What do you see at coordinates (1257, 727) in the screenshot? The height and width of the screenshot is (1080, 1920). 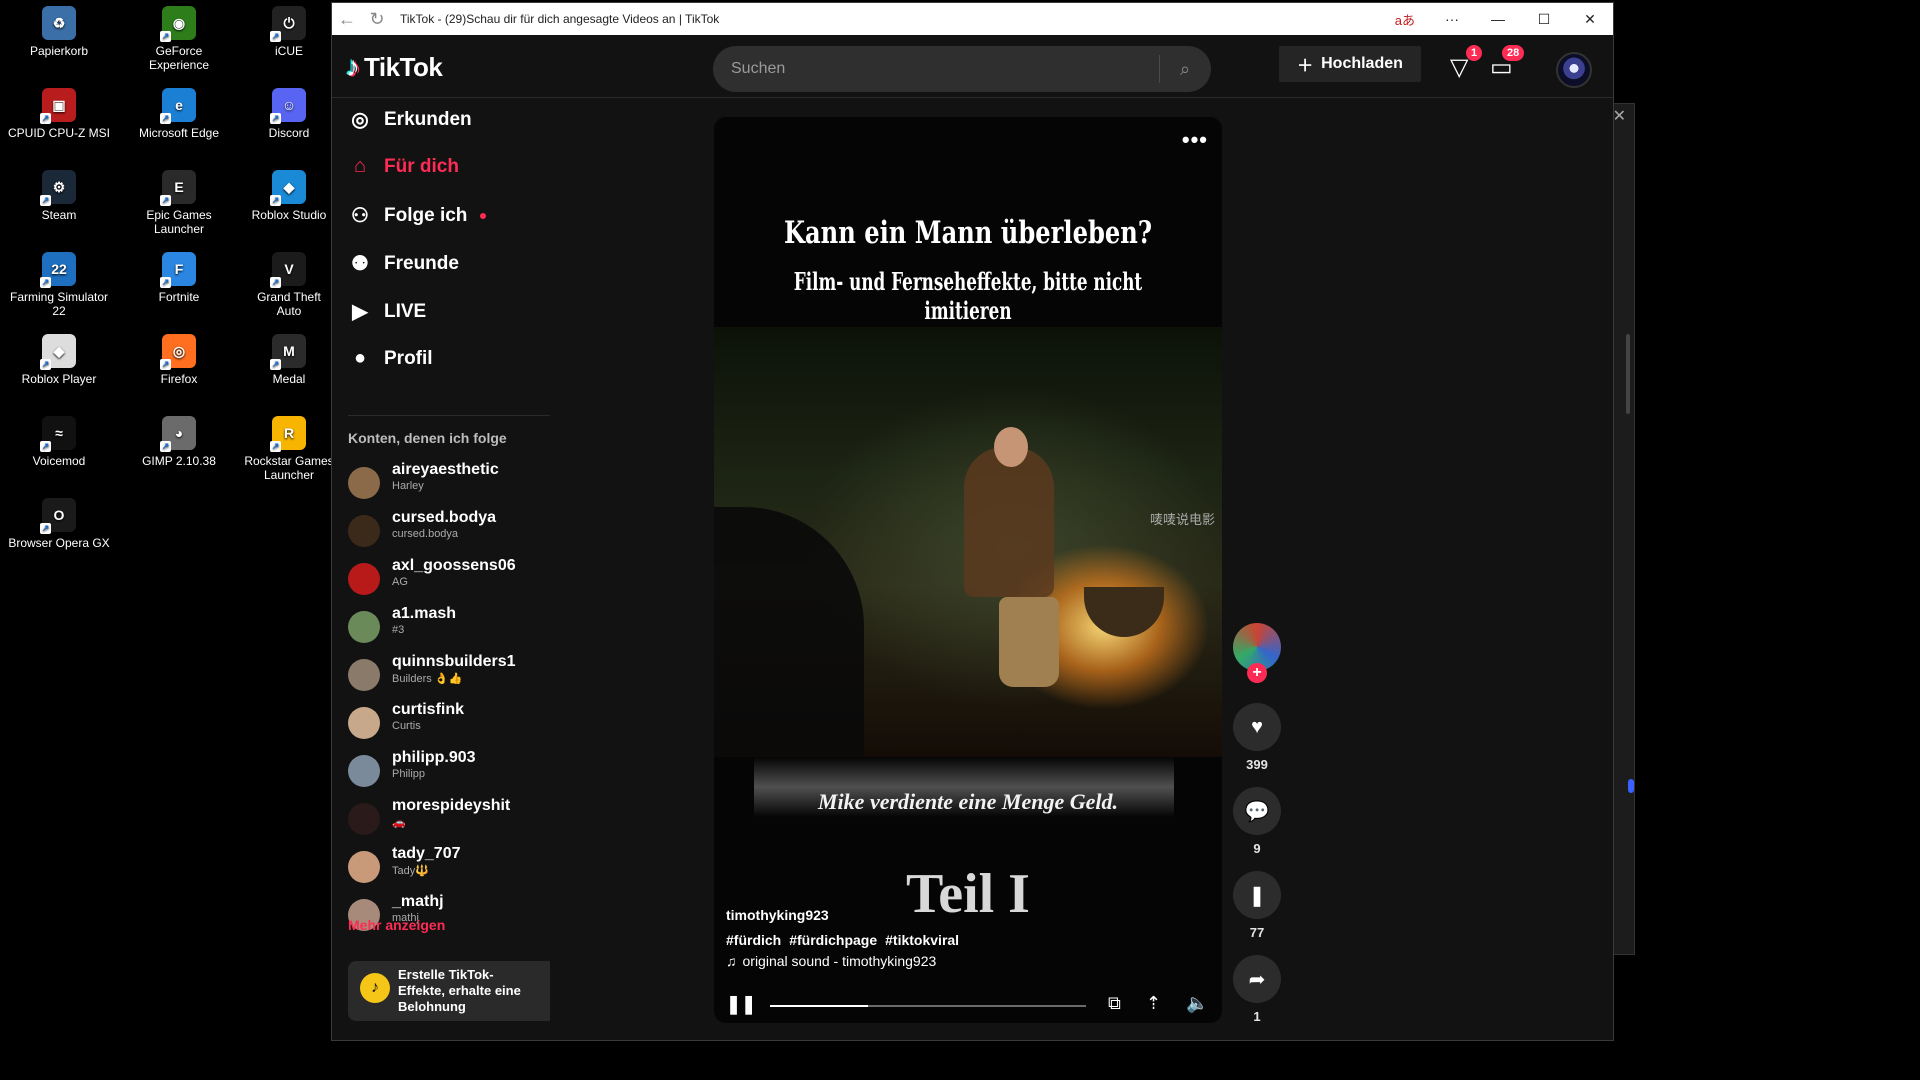 I see `like-button: ♥` at bounding box center [1257, 727].